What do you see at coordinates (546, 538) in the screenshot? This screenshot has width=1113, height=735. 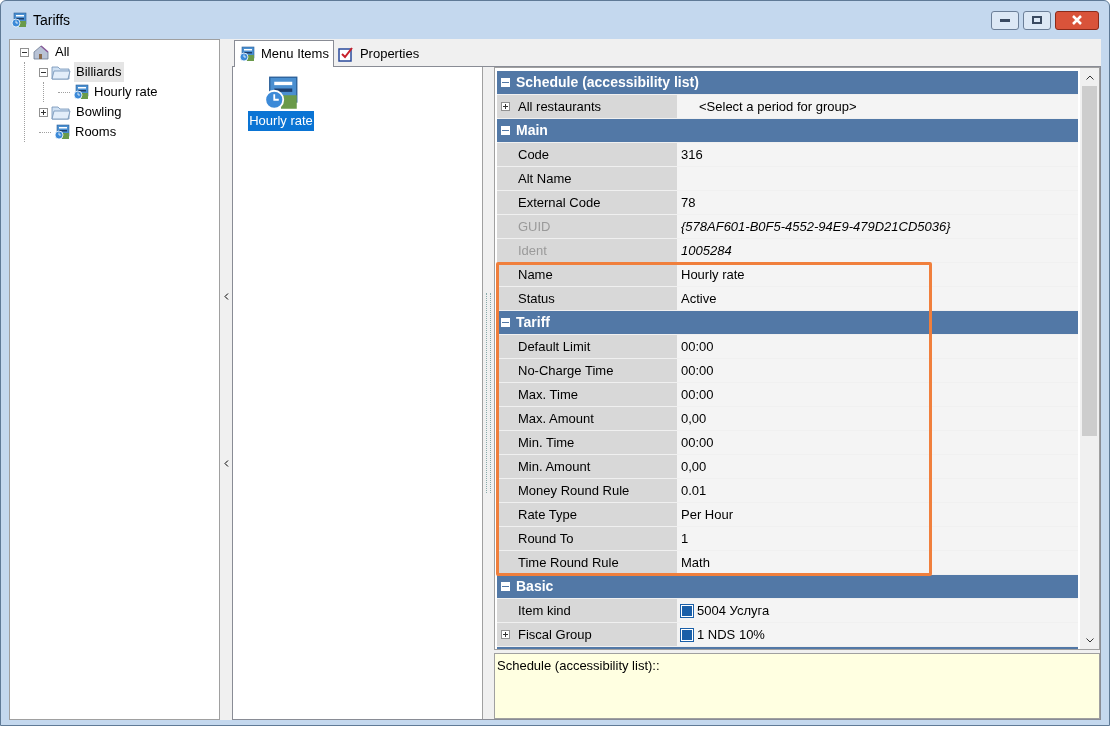 I see `property-label: Round To` at bounding box center [546, 538].